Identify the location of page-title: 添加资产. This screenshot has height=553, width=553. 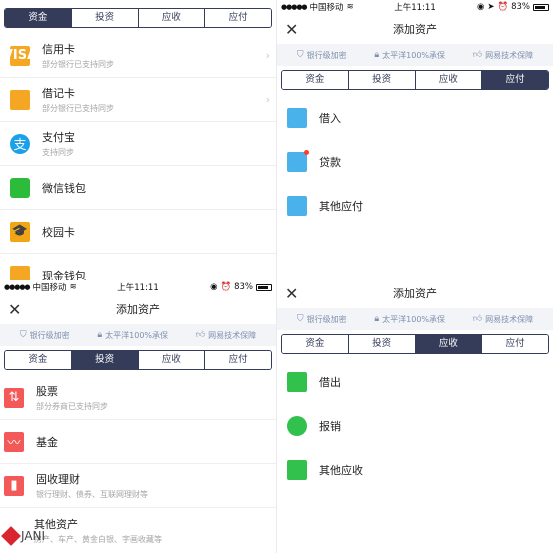
(415, 29).